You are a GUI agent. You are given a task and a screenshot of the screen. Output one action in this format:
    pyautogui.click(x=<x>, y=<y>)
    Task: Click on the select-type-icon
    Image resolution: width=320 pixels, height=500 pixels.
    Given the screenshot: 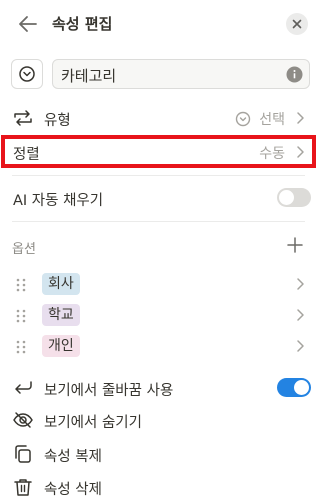 What is the action you would take?
    pyautogui.click(x=27, y=74)
    